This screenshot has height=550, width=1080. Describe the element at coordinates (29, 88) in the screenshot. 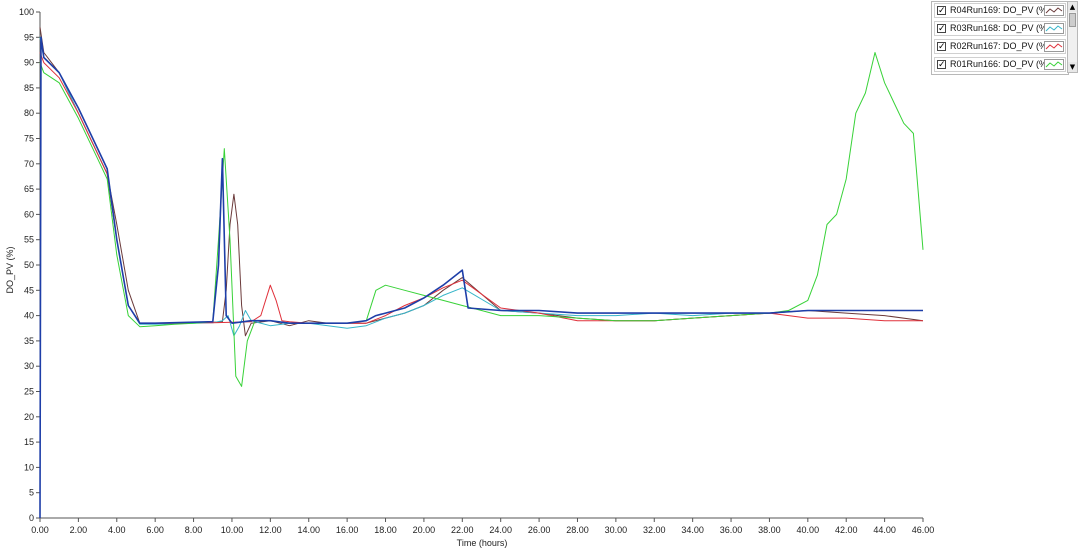

I see `y-tick-label: 85` at that location.